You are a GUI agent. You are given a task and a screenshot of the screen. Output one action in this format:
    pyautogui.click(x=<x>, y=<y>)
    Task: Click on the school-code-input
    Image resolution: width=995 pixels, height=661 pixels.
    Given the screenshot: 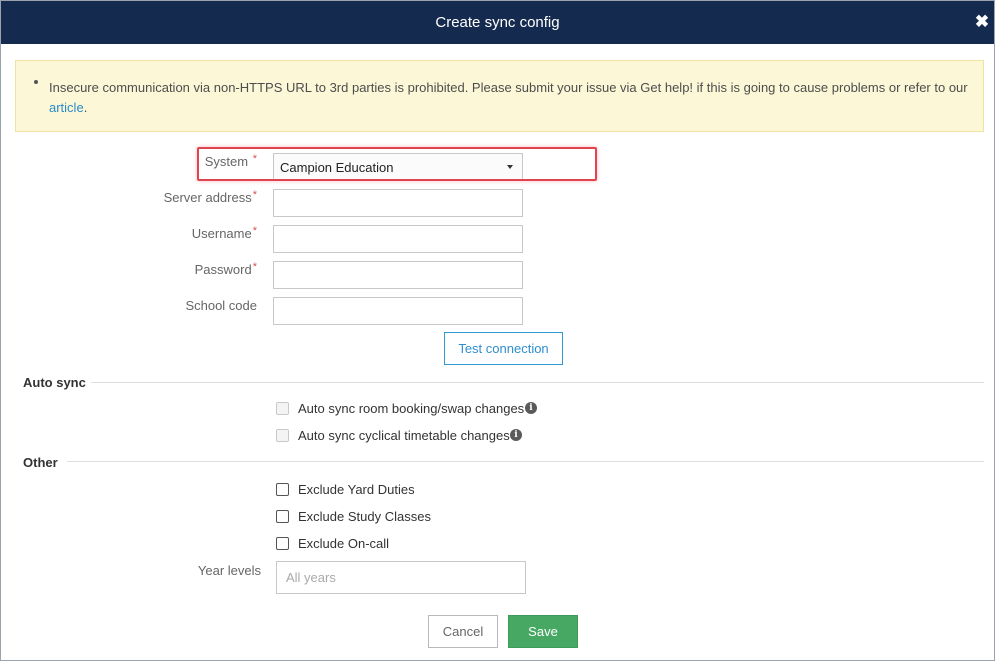 What is the action you would take?
    pyautogui.click(x=398, y=311)
    